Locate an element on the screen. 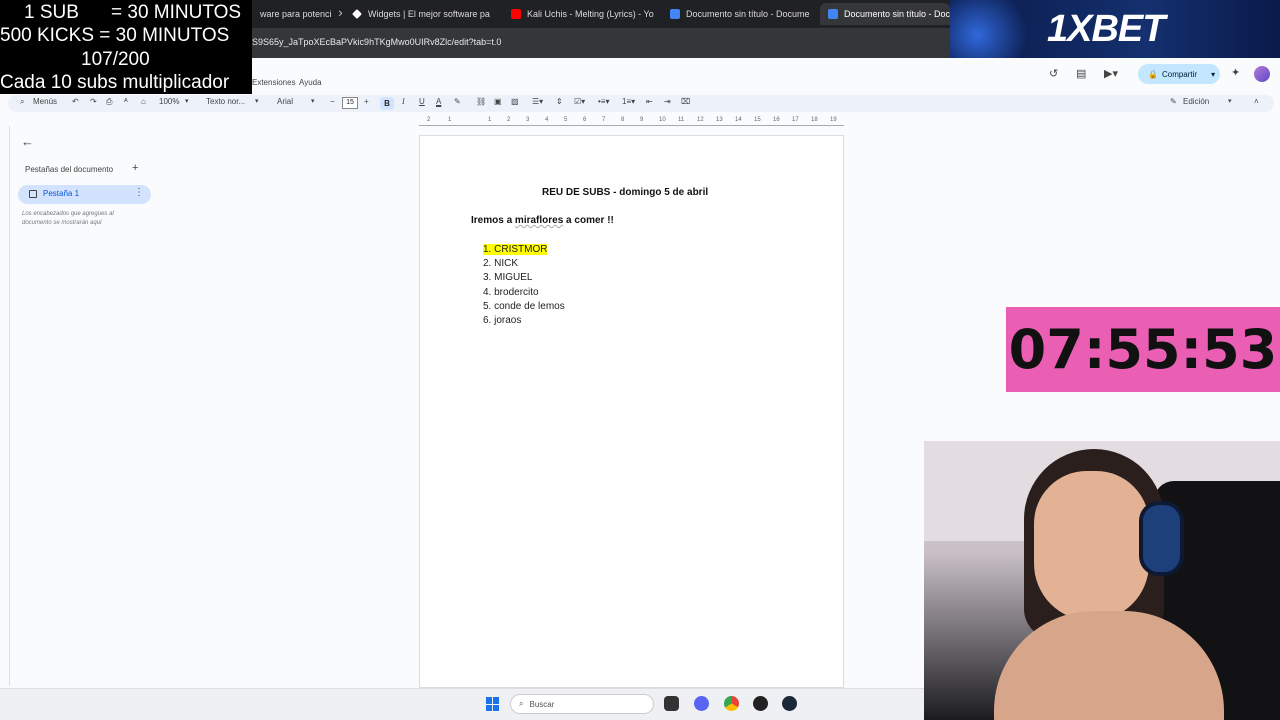  browser-tab: ware para potenci ✕ is located at coordinates (297, 14).